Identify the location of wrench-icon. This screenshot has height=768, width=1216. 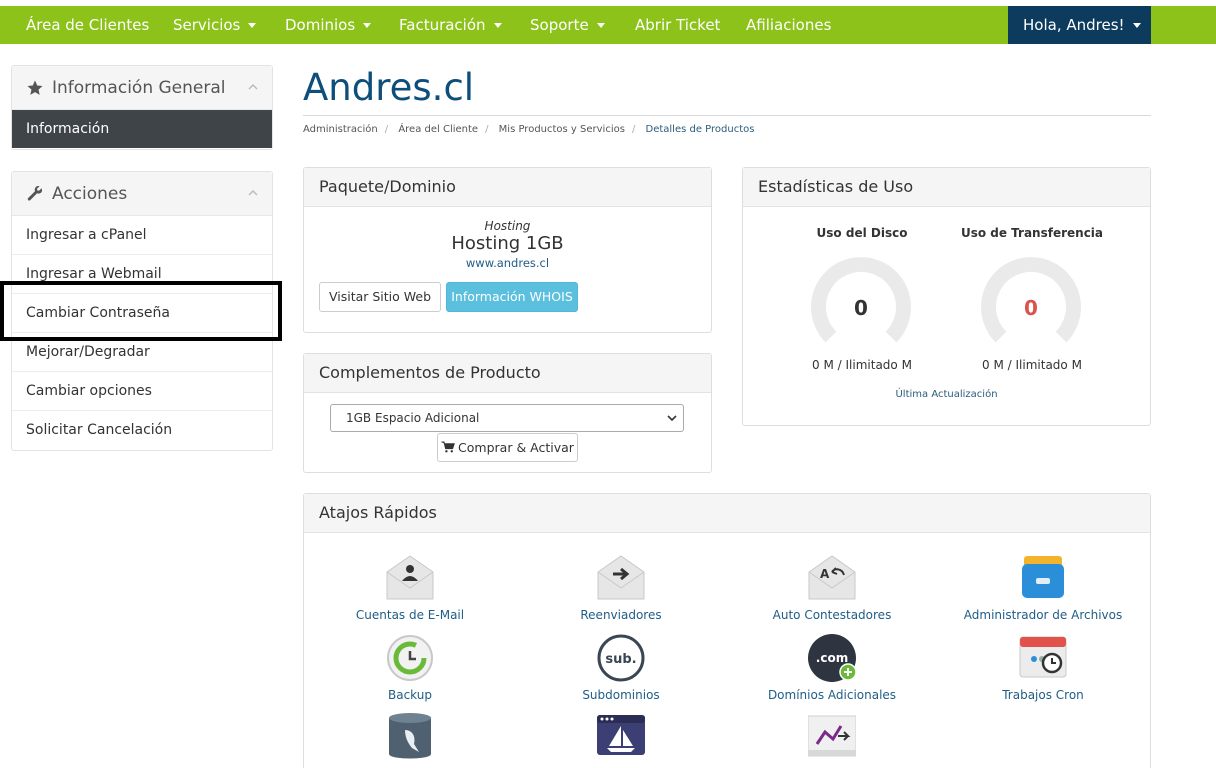
(35, 193).